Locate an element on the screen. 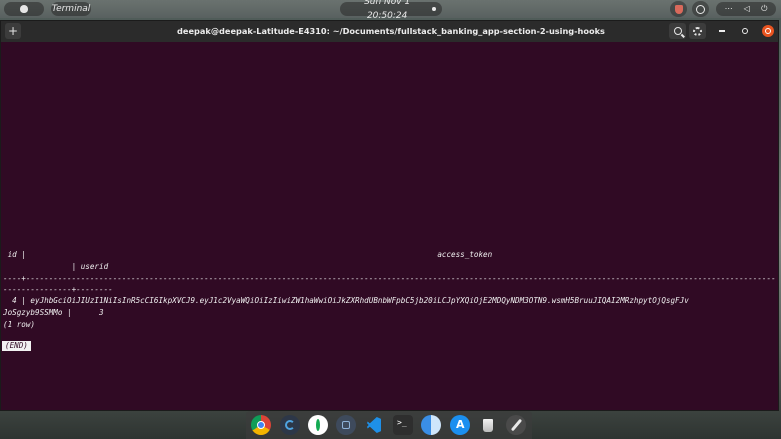  preferences-button is located at coordinates (697, 31).